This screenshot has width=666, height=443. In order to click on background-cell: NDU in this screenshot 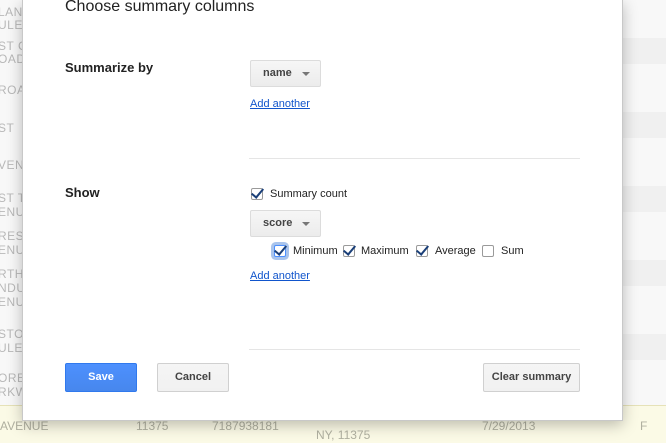, I will do `click(11, 288)`.